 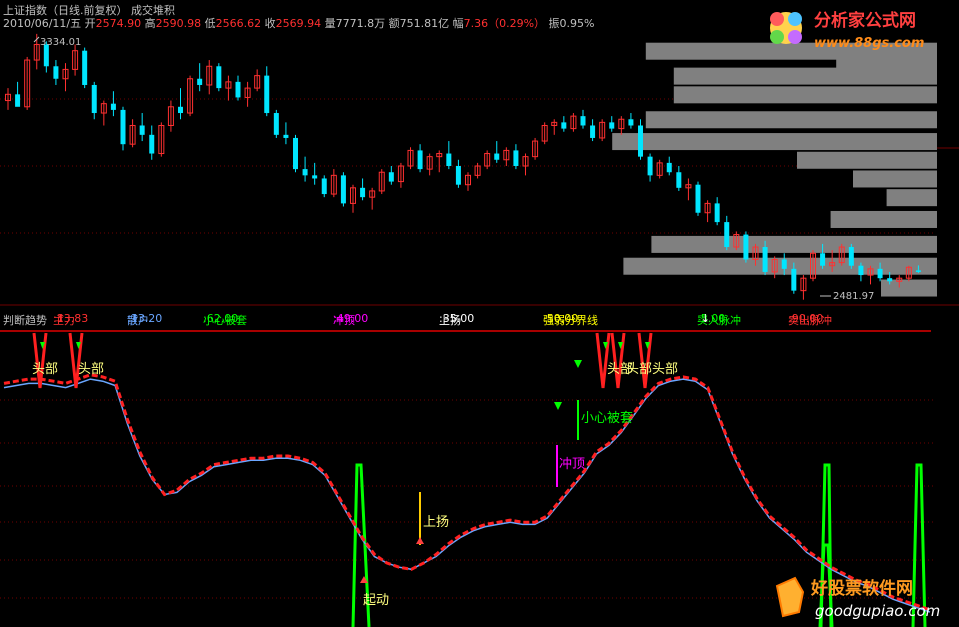 I want to click on start-label: 起动, so click(x=376, y=600).